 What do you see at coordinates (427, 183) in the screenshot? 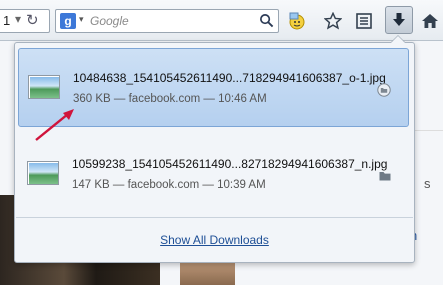
I see `page-text-fragment: s` at bounding box center [427, 183].